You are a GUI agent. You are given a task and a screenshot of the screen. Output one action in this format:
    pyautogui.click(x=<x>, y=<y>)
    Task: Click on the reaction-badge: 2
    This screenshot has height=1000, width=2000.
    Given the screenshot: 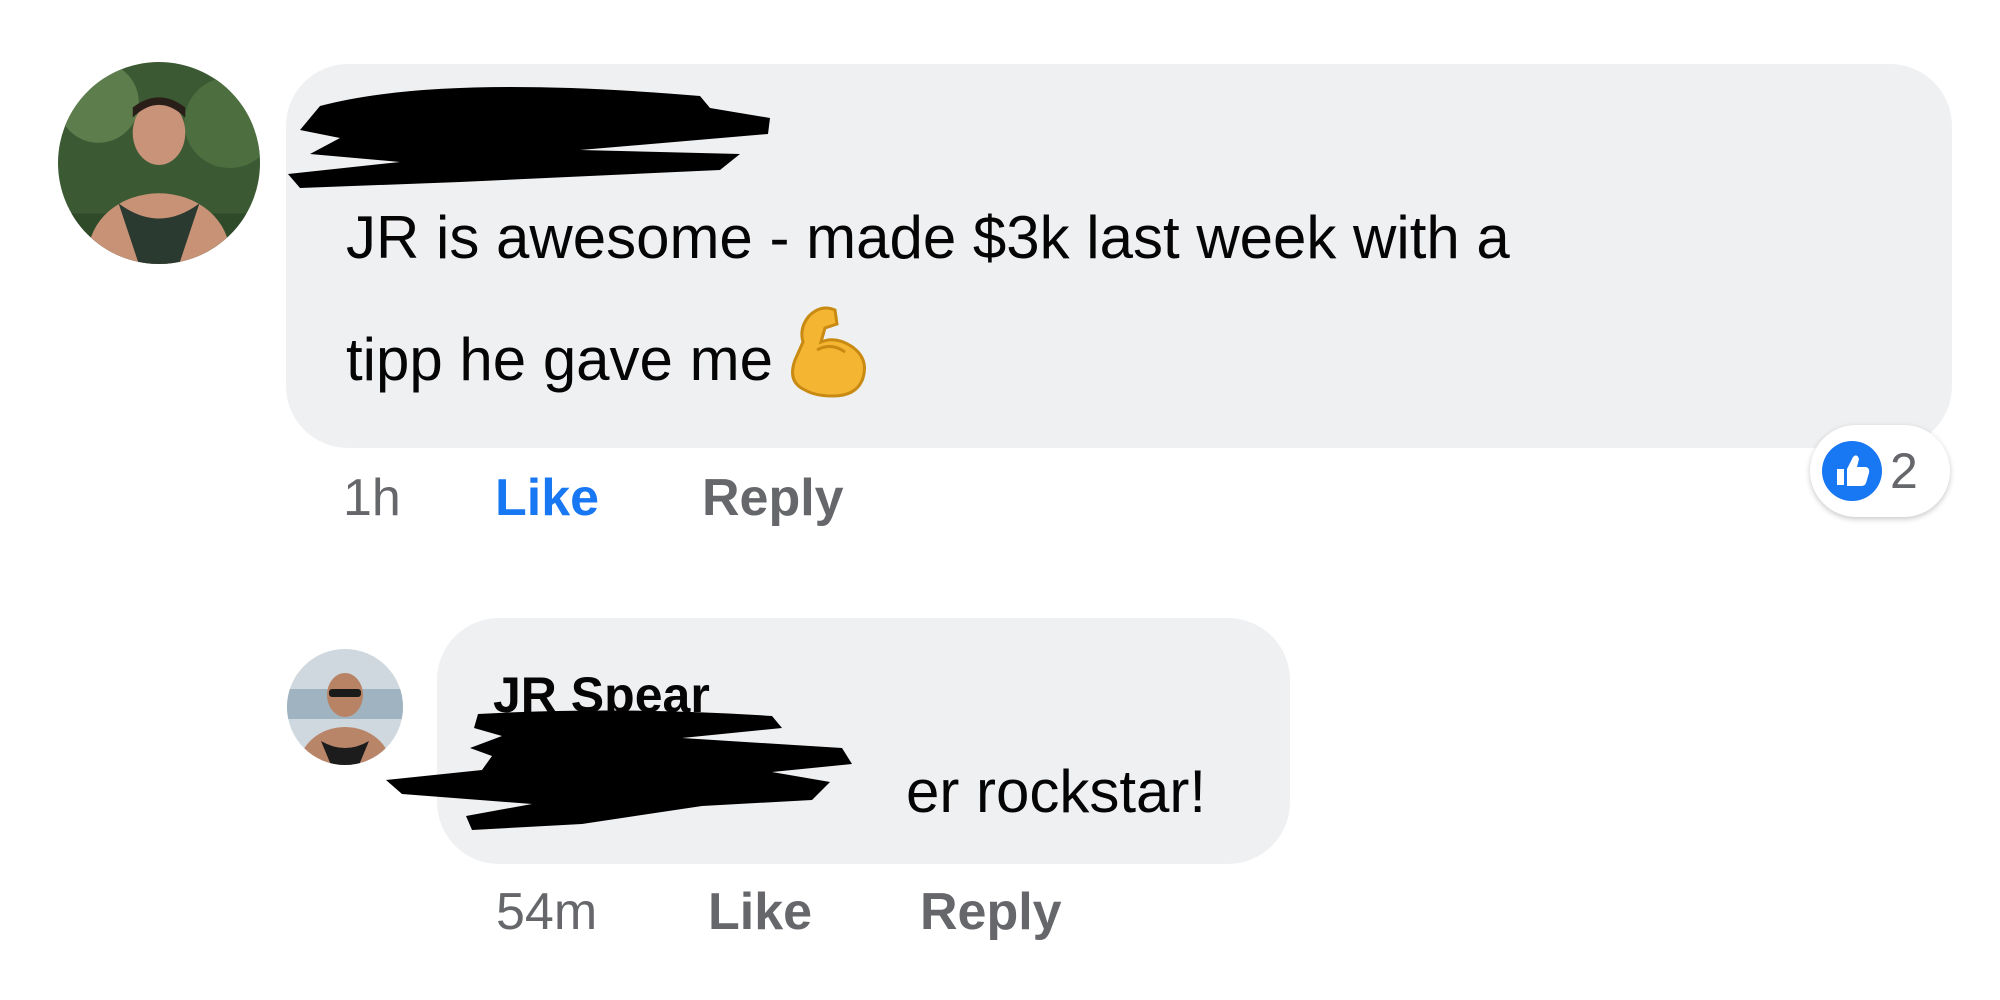 What is the action you would take?
    pyautogui.click(x=1880, y=471)
    